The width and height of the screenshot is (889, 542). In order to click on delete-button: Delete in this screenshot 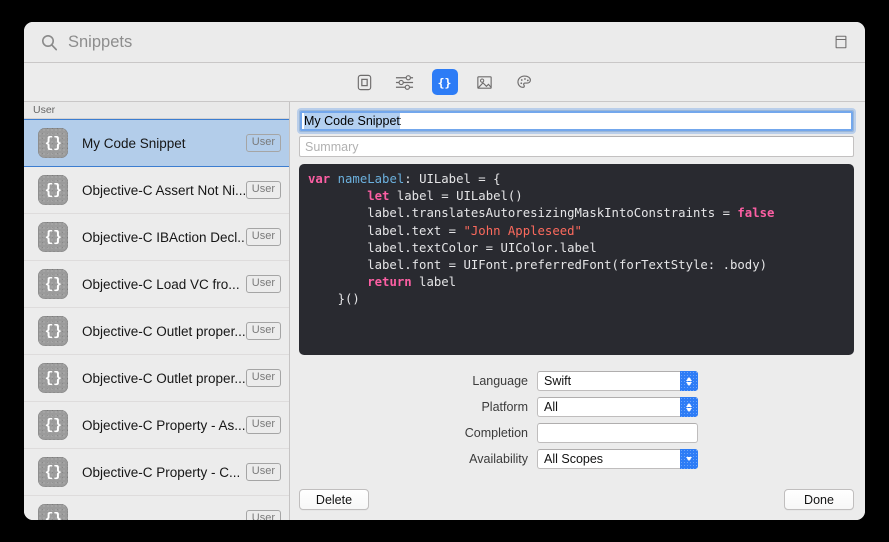, I will do `click(334, 499)`.